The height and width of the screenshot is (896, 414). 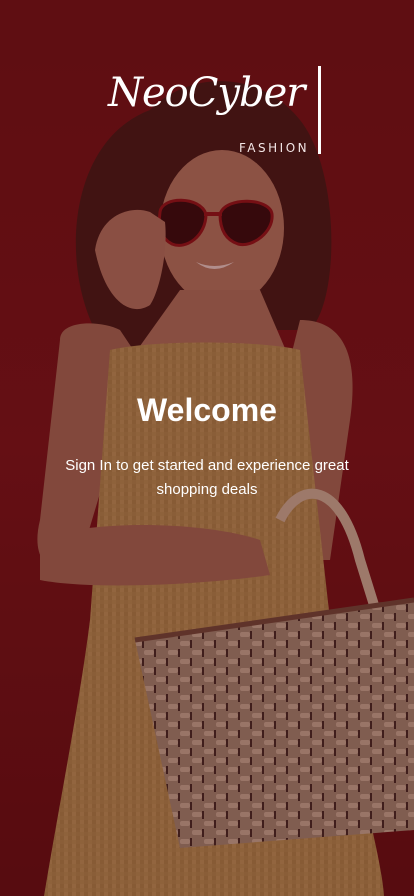 I want to click on logo-divider, so click(x=319, y=110).